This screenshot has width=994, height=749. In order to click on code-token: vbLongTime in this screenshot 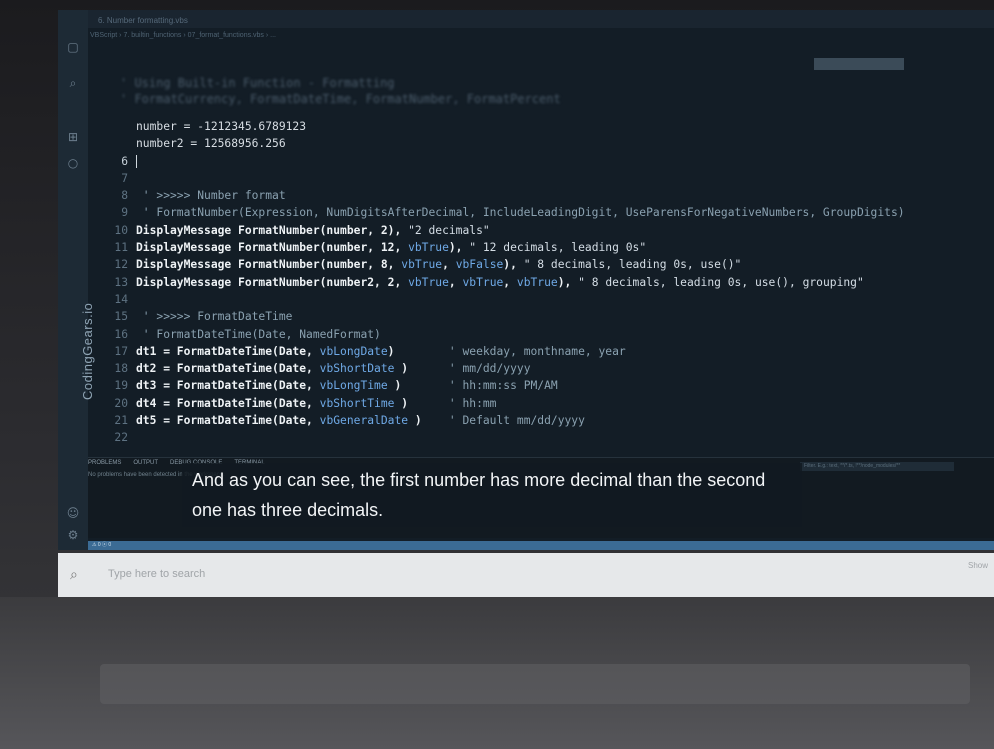, I will do `click(353, 386)`.